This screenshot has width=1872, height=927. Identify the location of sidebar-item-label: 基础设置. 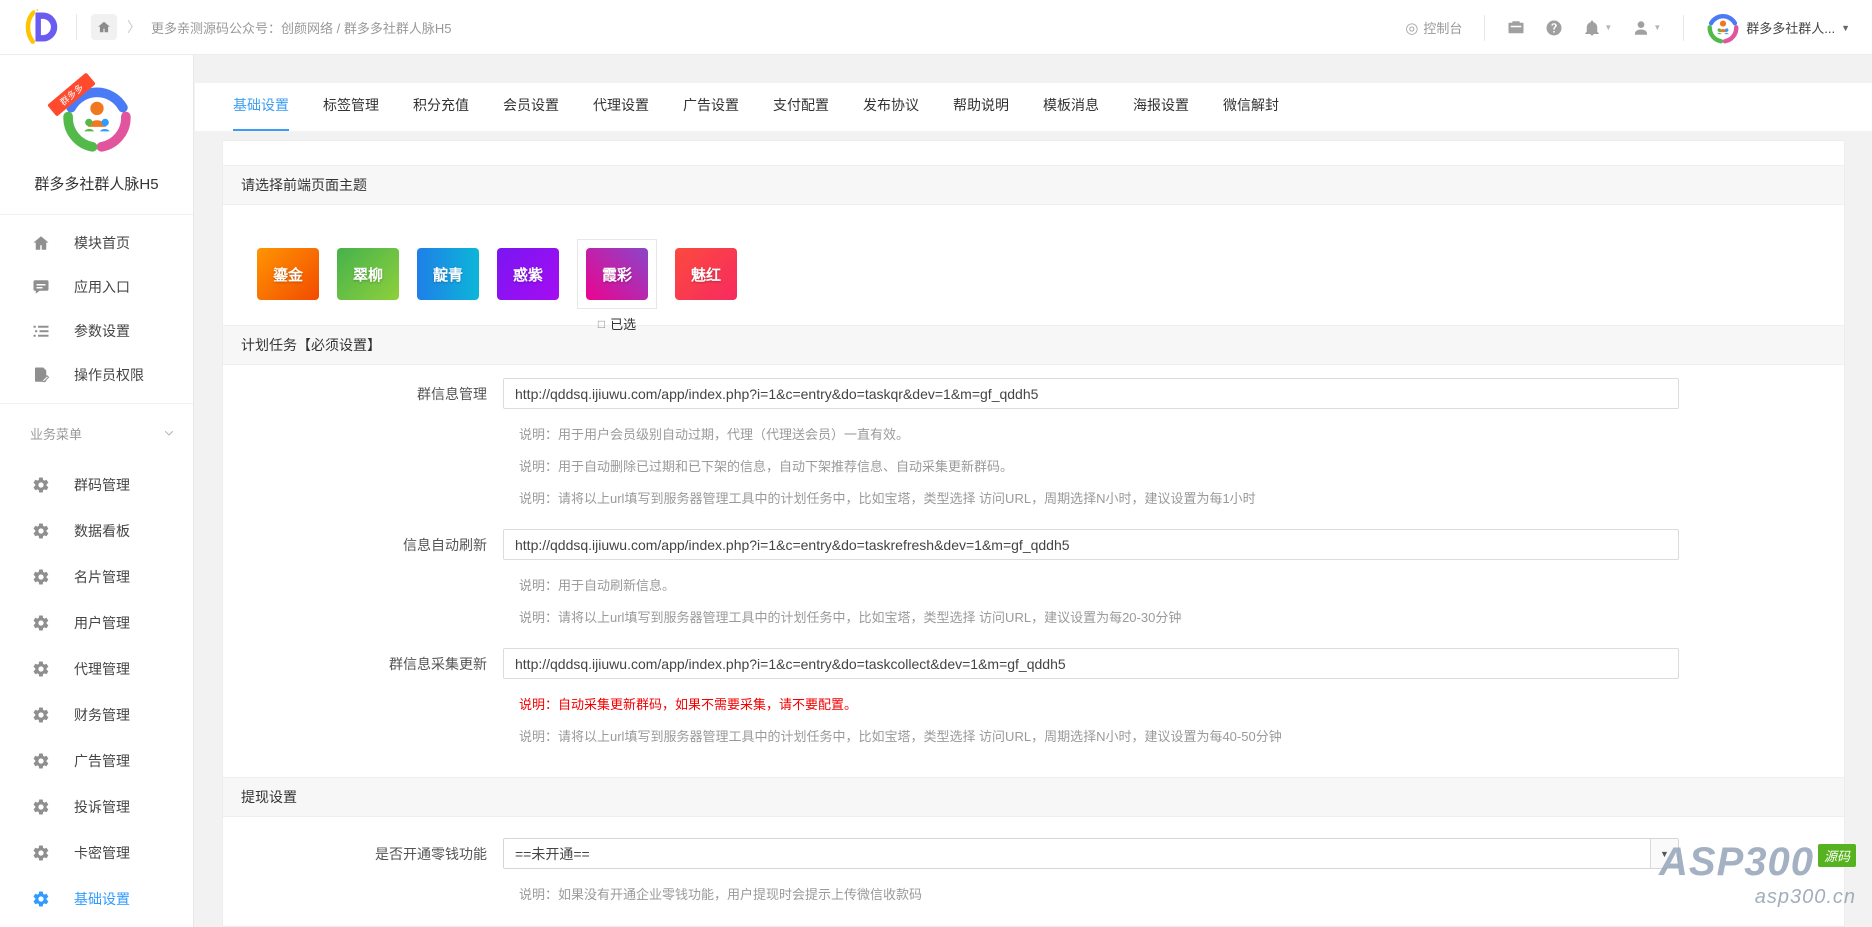
(102, 899).